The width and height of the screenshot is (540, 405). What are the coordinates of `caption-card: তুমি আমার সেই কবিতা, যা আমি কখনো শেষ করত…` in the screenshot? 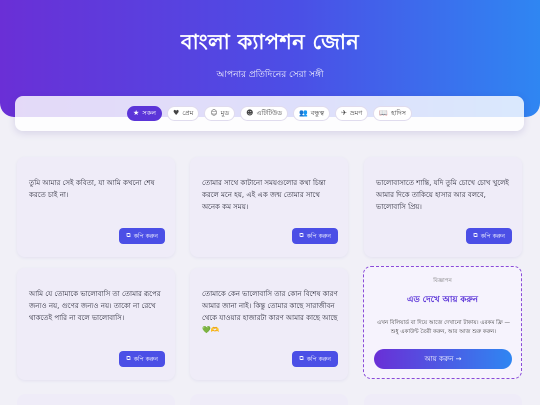 It's located at (96, 207).